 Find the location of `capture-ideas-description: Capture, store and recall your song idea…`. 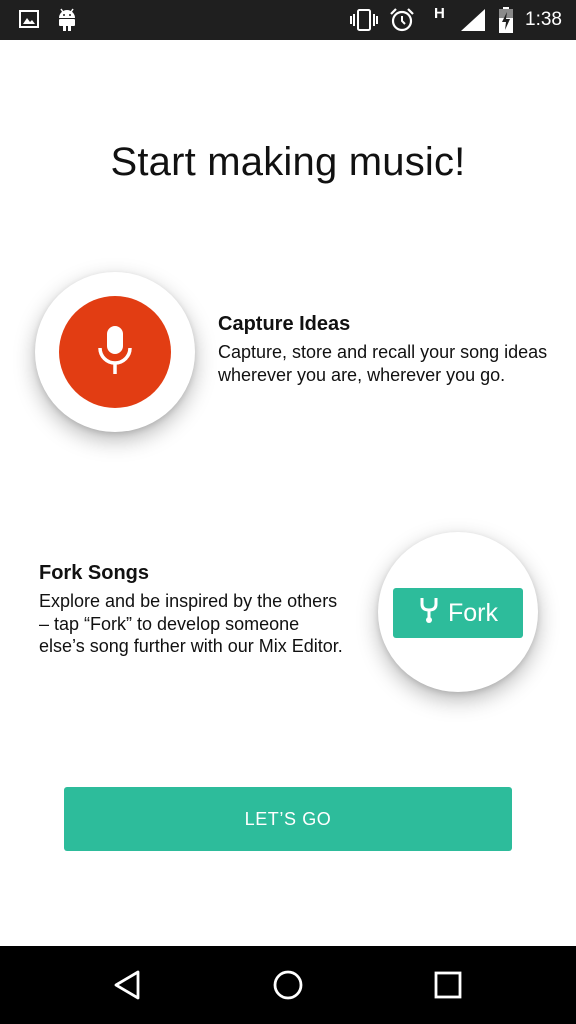

capture-ideas-description: Capture, store and recall your song idea… is located at coordinates (383, 363).